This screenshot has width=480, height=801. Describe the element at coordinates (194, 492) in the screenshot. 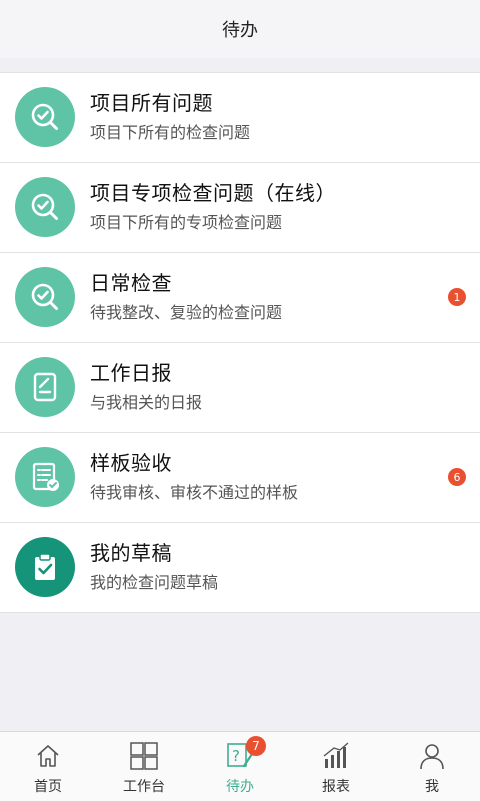

I see `item-subtitle: 待我审核、审核不通过的样板` at that location.